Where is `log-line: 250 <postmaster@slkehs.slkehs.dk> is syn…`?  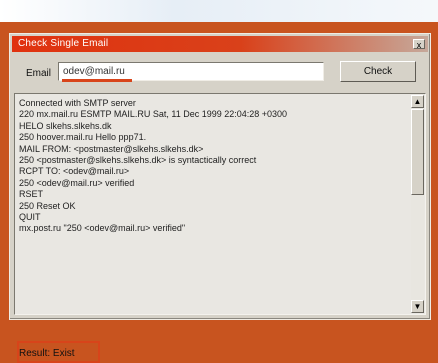 log-line: 250 <postmaster@slkehs.slkehs.dk> is syn… is located at coordinates (138, 160).